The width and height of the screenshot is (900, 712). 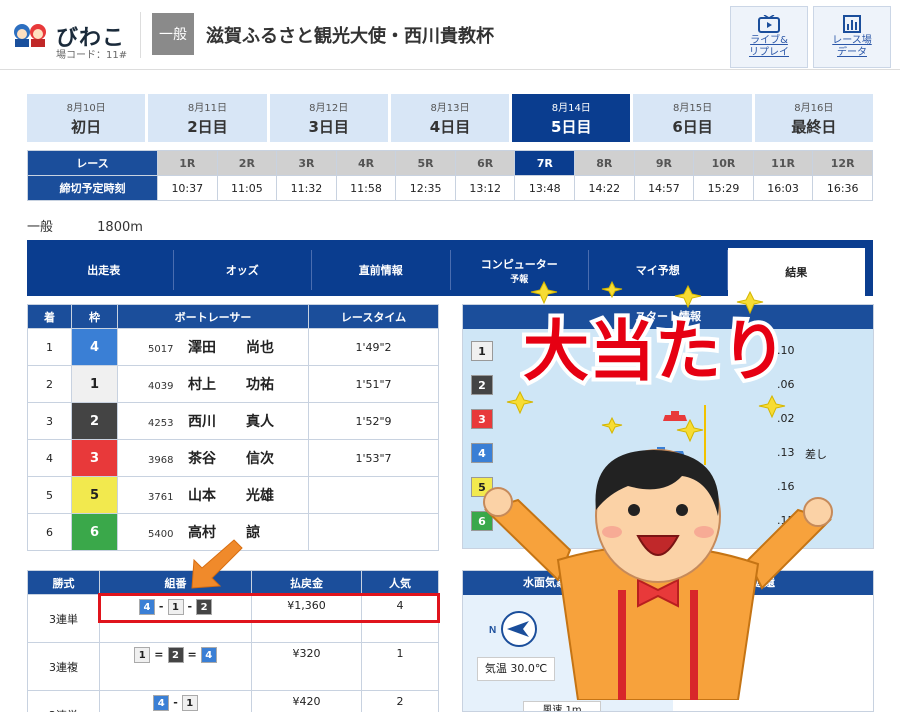 I want to click on day-tab: 8月15日 6日目, so click(x=692, y=118).